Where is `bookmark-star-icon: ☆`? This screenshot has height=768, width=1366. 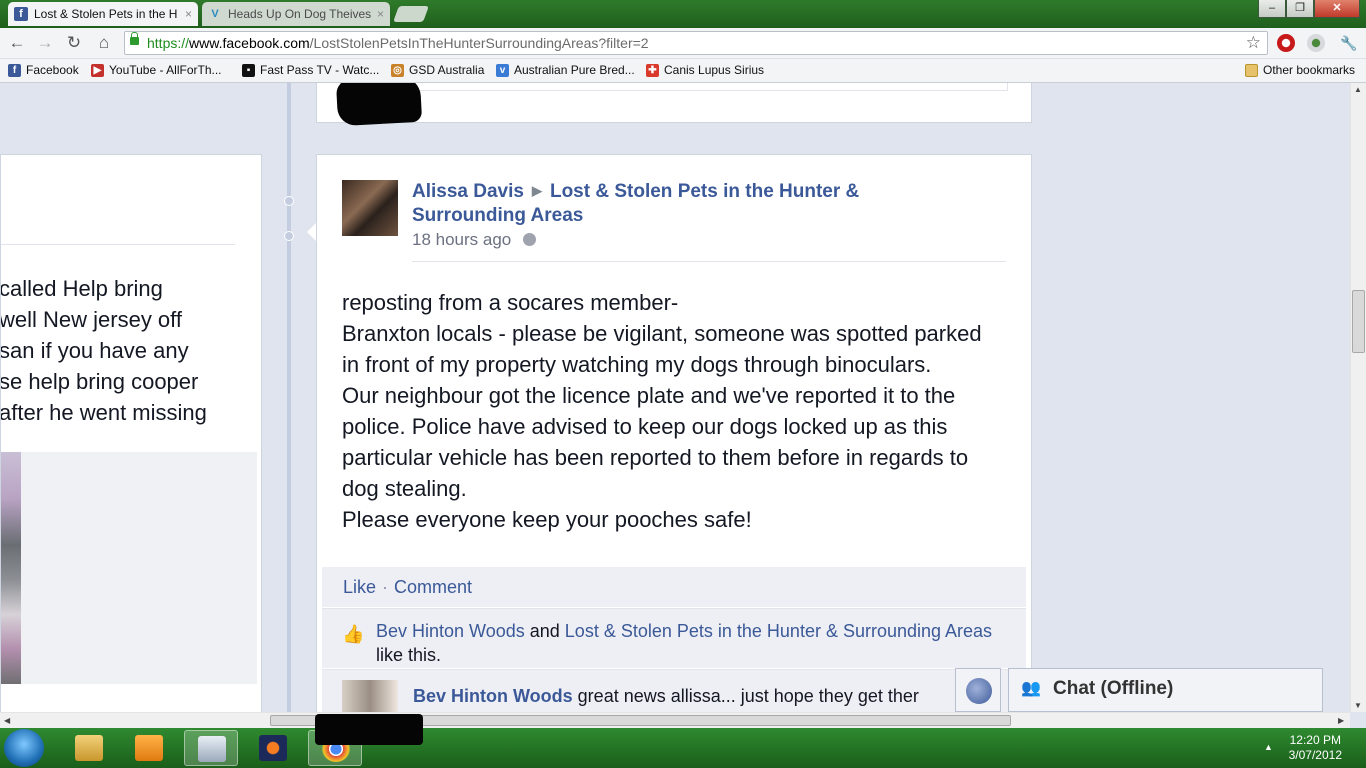
bookmark-star-icon: ☆ is located at coordinates (1253, 43).